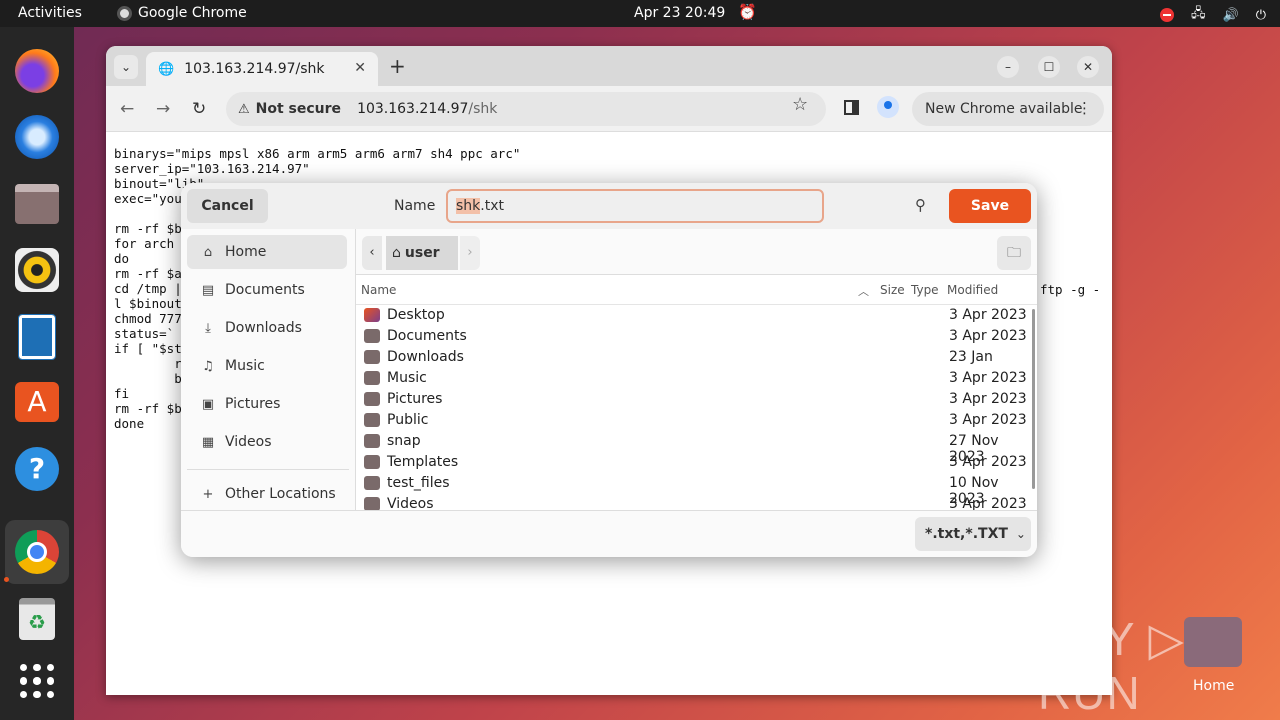 The height and width of the screenshot is (720, 1280). I want to click on bookmark-star-icon: ☆, so click(800, 104).